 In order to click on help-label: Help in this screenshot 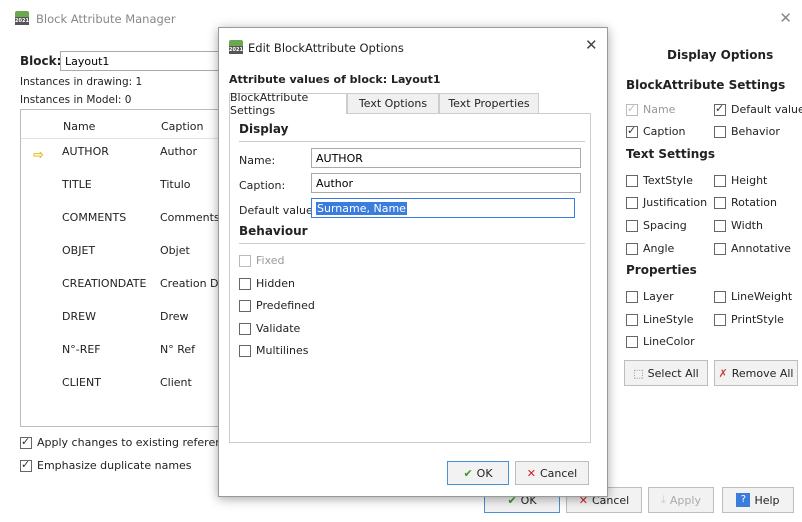, I will do `click(767, 500)`.